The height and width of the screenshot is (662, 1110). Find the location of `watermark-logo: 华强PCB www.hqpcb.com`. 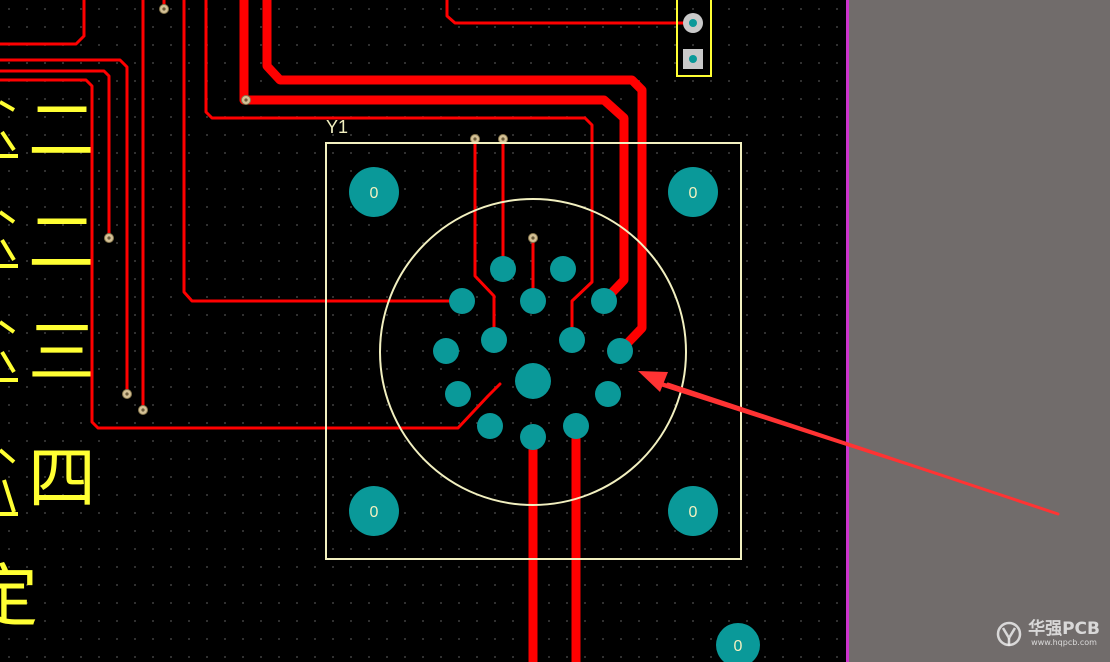

watermark-logo: 华强PCB www.hqpcb.com is located at coordinates (1047, 634).